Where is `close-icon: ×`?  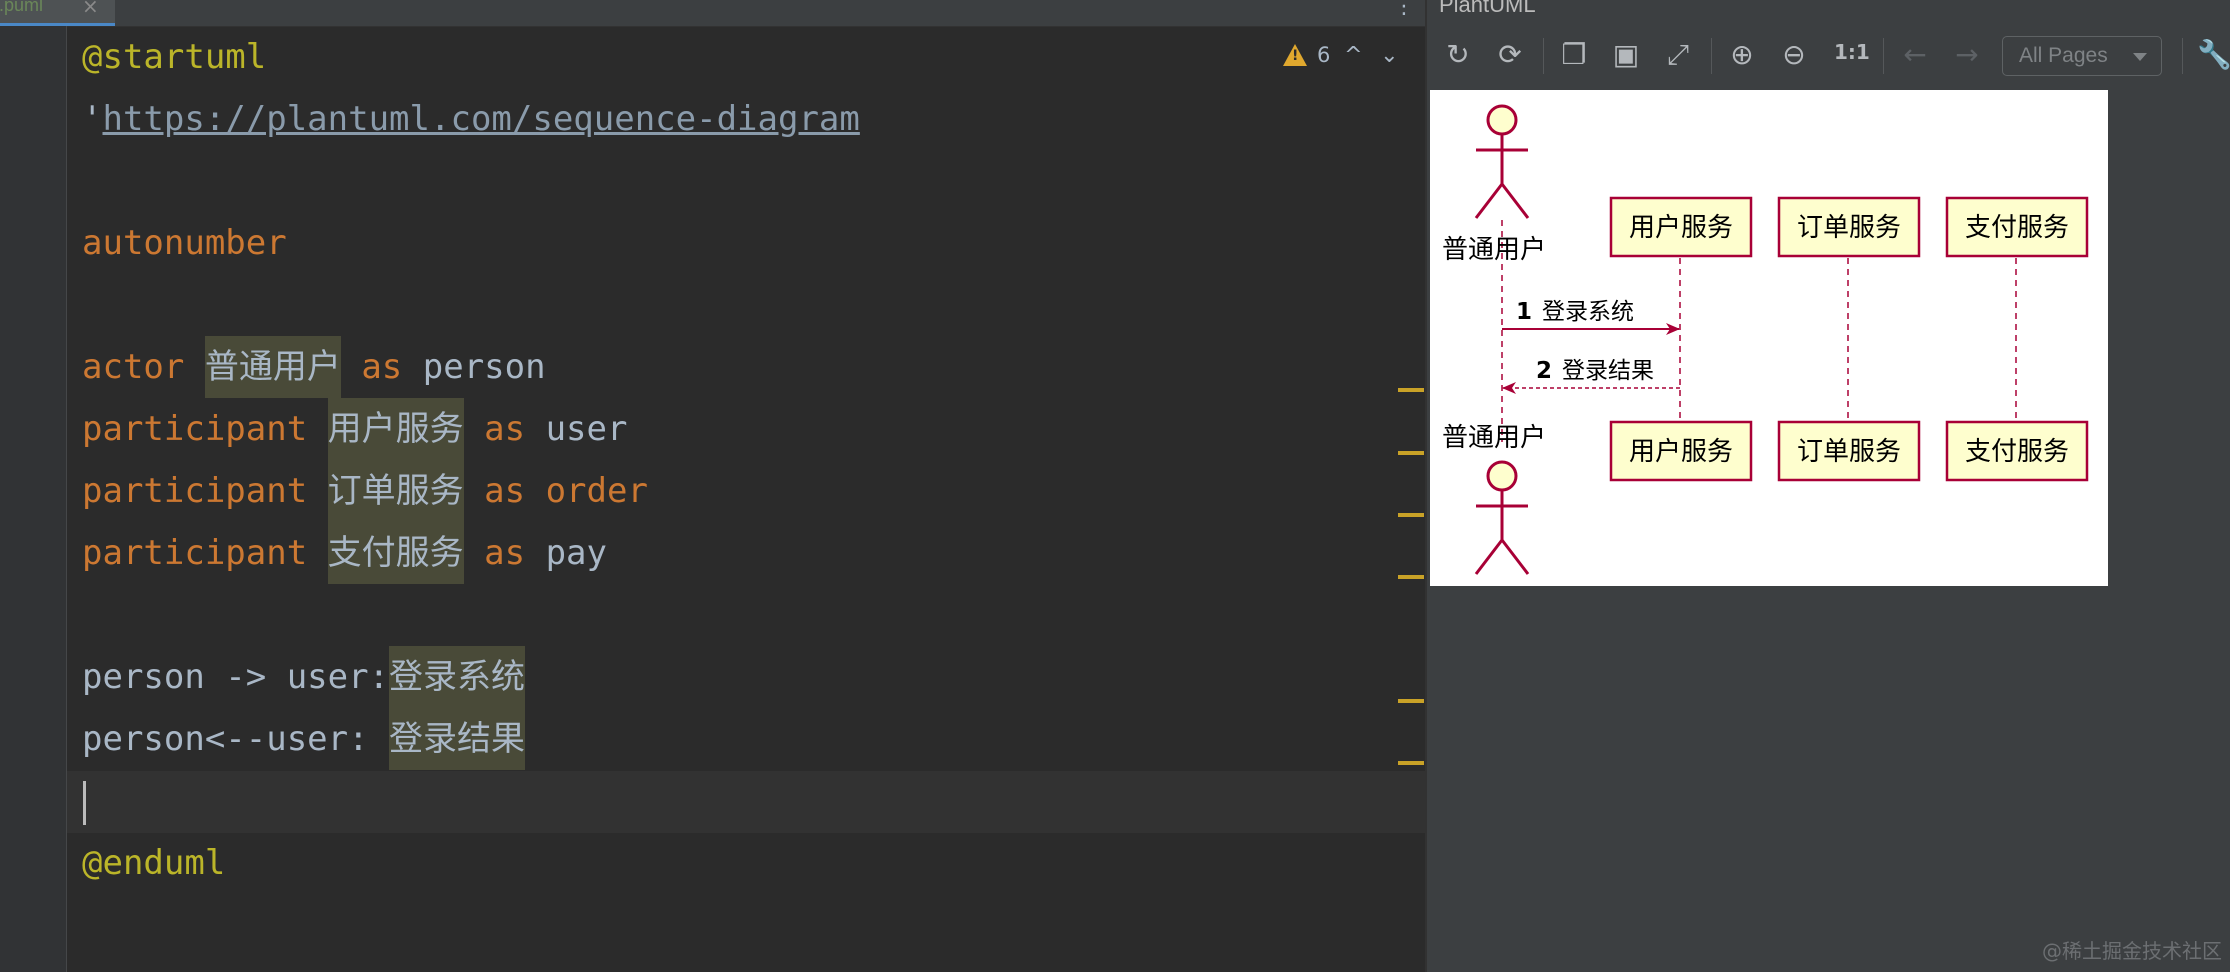
close-icon: × is located at coordinates (90, 9).